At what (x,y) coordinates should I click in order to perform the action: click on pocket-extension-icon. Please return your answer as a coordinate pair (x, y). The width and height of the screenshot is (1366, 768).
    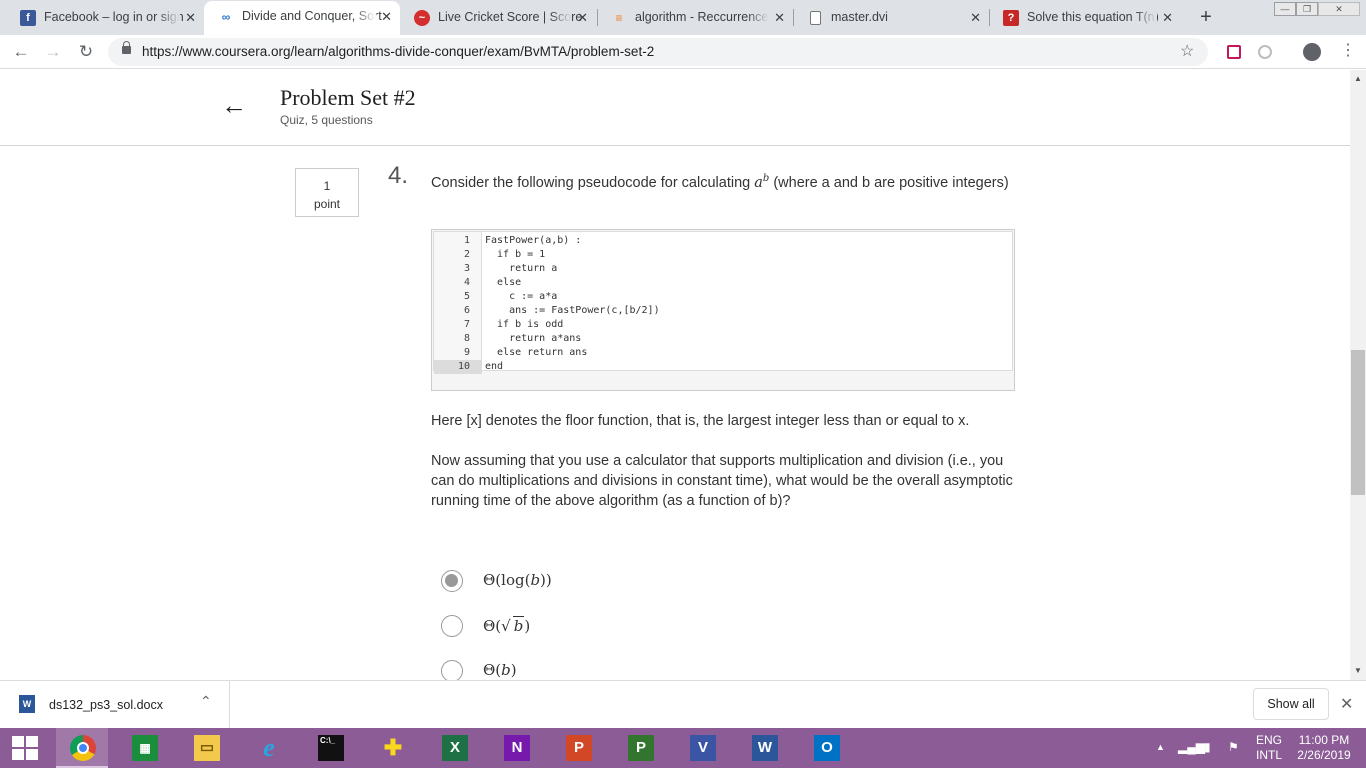
    Looking at the image, I should click on (1234, 52).